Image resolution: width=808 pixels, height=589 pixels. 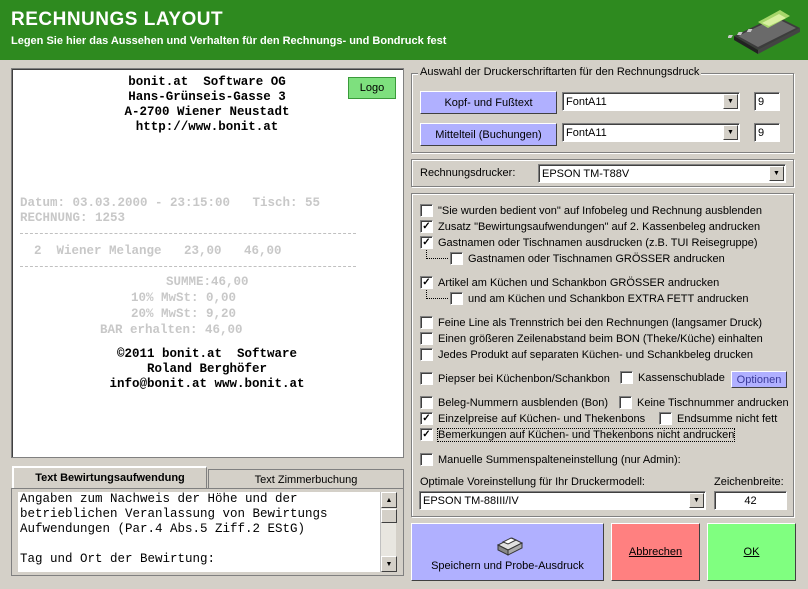 What do you see at coordinates (488, 134) in the screenshot?
I see `mittelteil-button: Mittelteil (Buchungen)` at bounding box center [488, 134].